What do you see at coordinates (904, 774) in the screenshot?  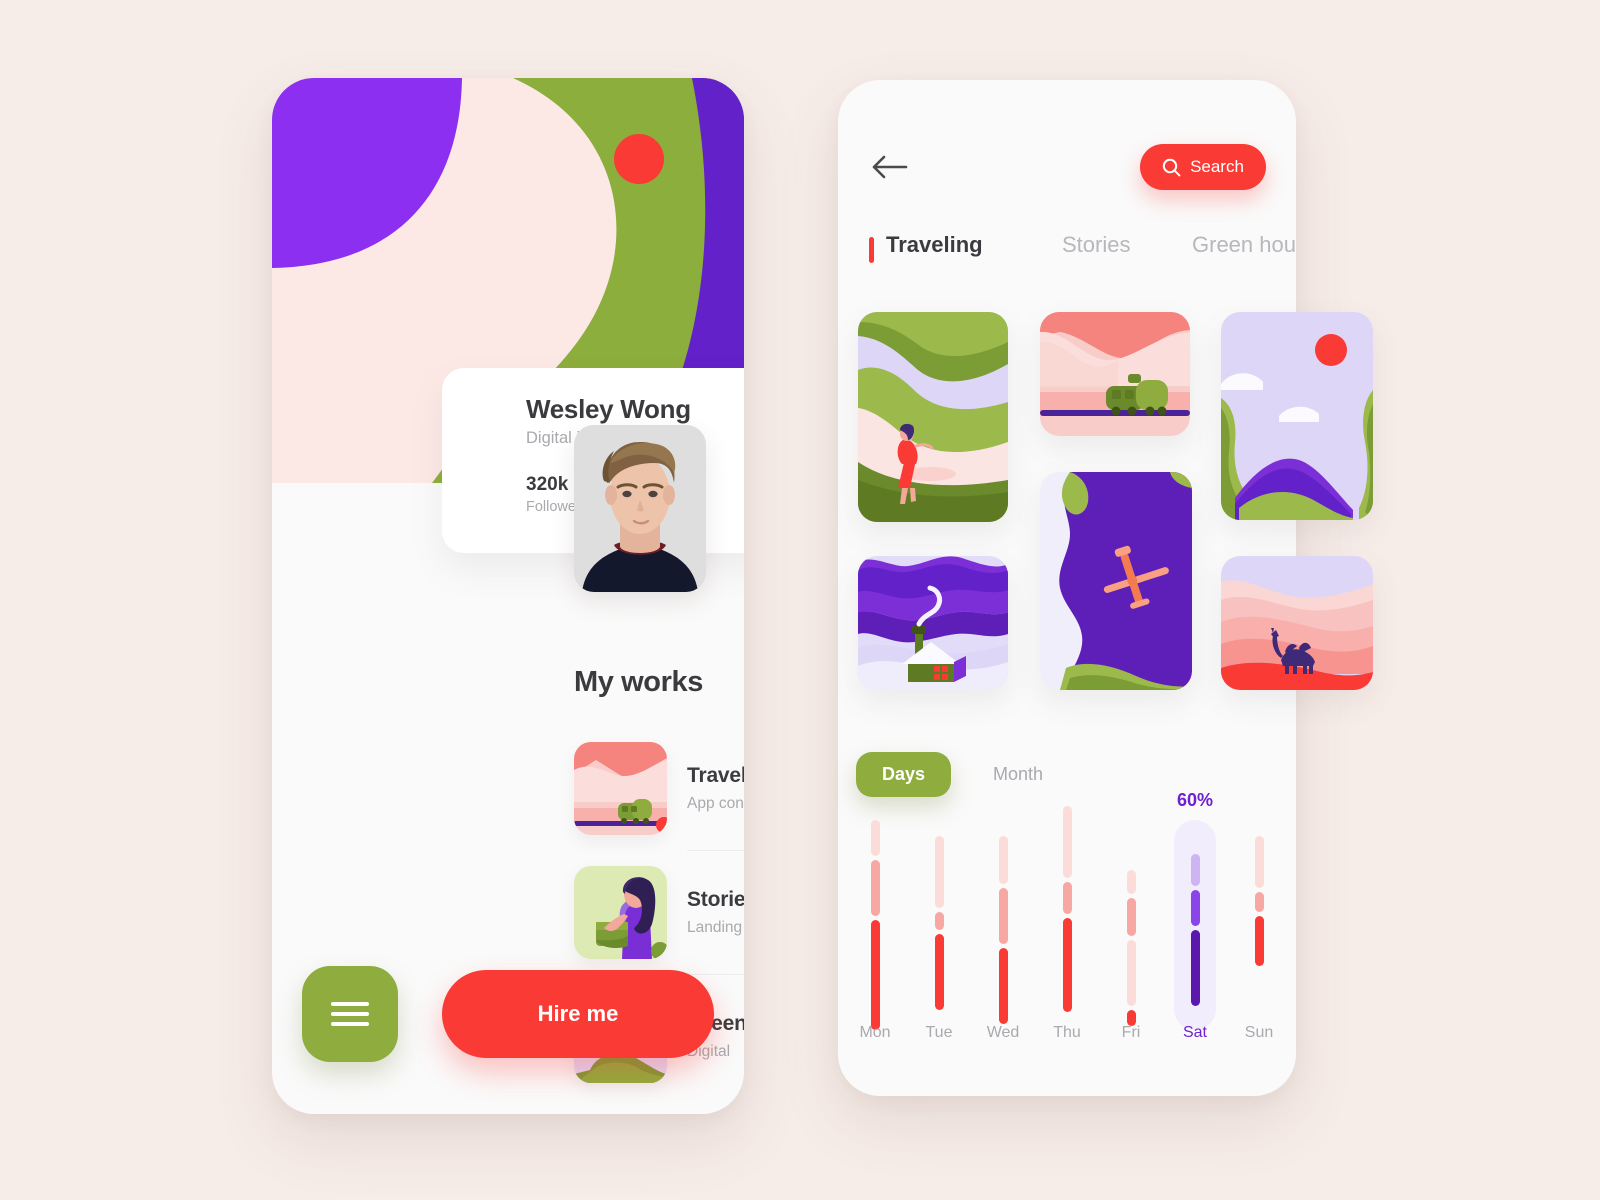 I see `range-days: Days` at bounding box center [904, 774].